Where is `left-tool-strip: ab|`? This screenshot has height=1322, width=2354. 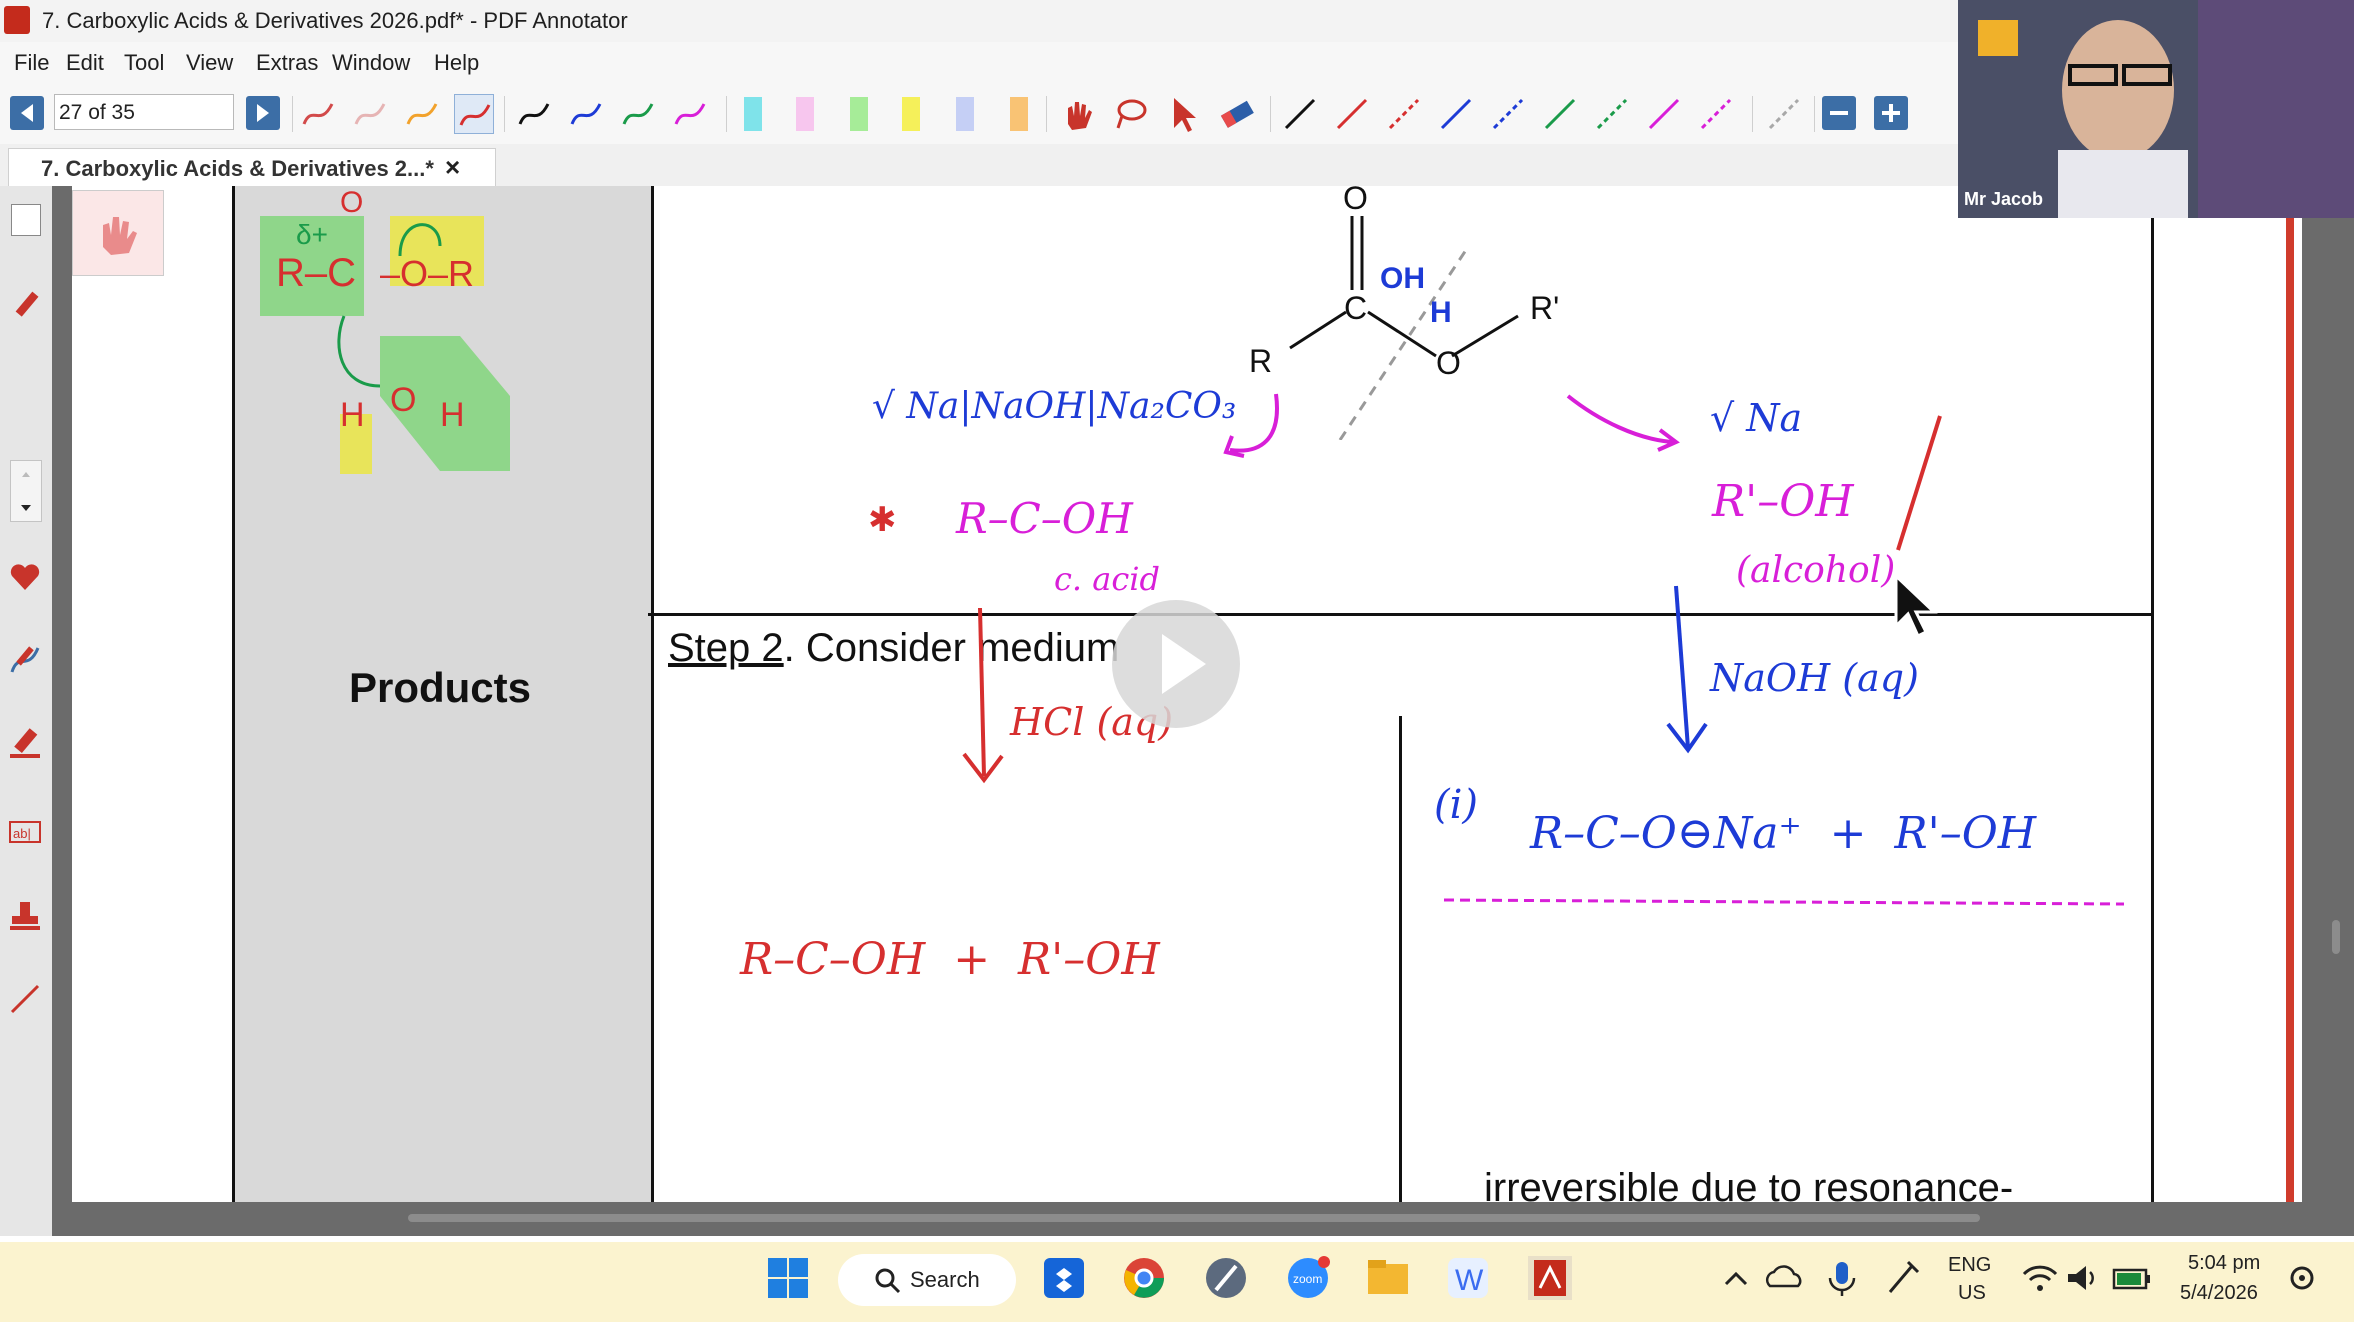 left-tool-strip: ab| is located at coordinates (26, 711).